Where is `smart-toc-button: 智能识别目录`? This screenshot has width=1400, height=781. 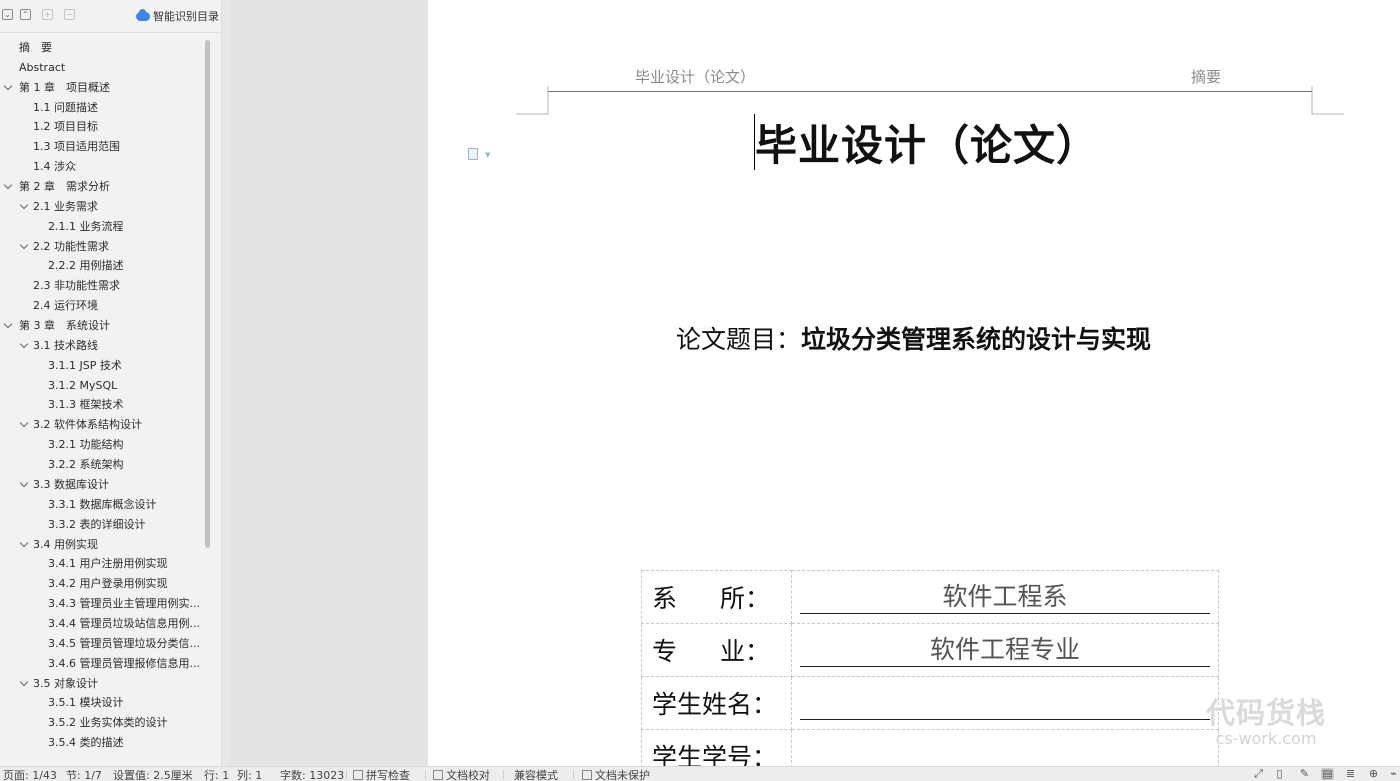 smart-toc-button: 智能识别目录 is located at coordinates (177, 16).